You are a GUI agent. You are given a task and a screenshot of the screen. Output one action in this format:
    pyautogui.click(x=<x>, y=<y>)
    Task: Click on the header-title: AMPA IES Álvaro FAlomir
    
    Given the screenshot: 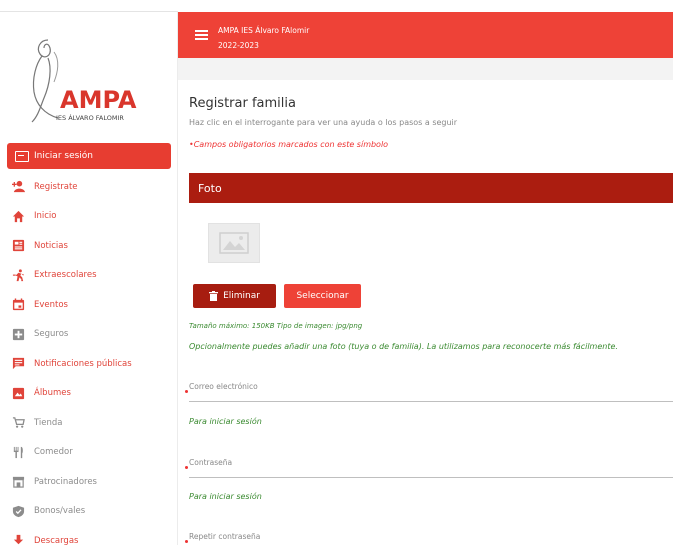 What is the action you would take?
    pyautogui.click(x=264, y=30)
    